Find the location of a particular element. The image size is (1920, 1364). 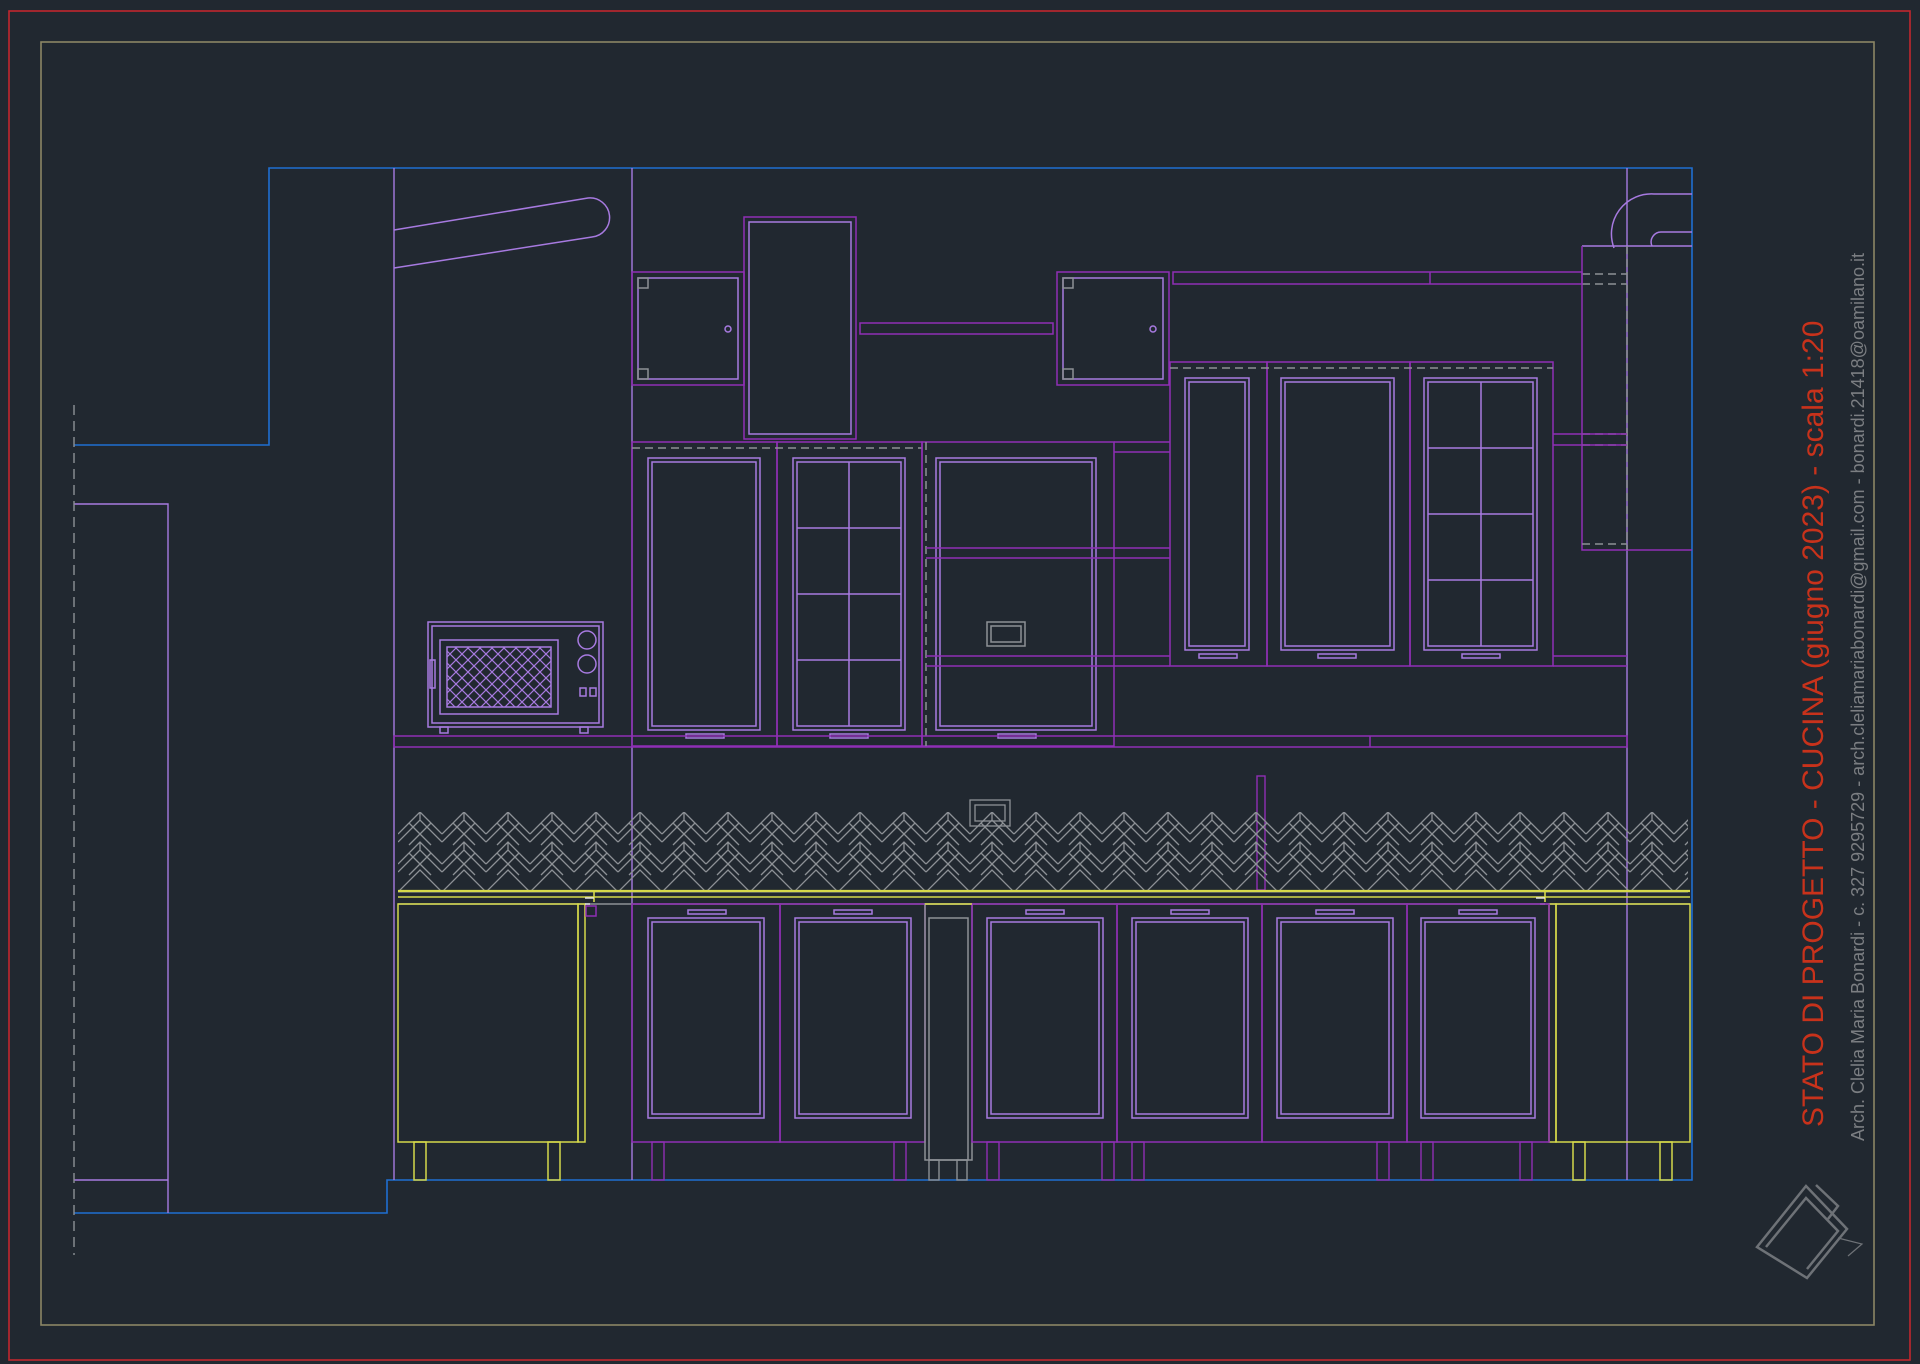

base-cabinets is located at coordinates (1090, 1032).